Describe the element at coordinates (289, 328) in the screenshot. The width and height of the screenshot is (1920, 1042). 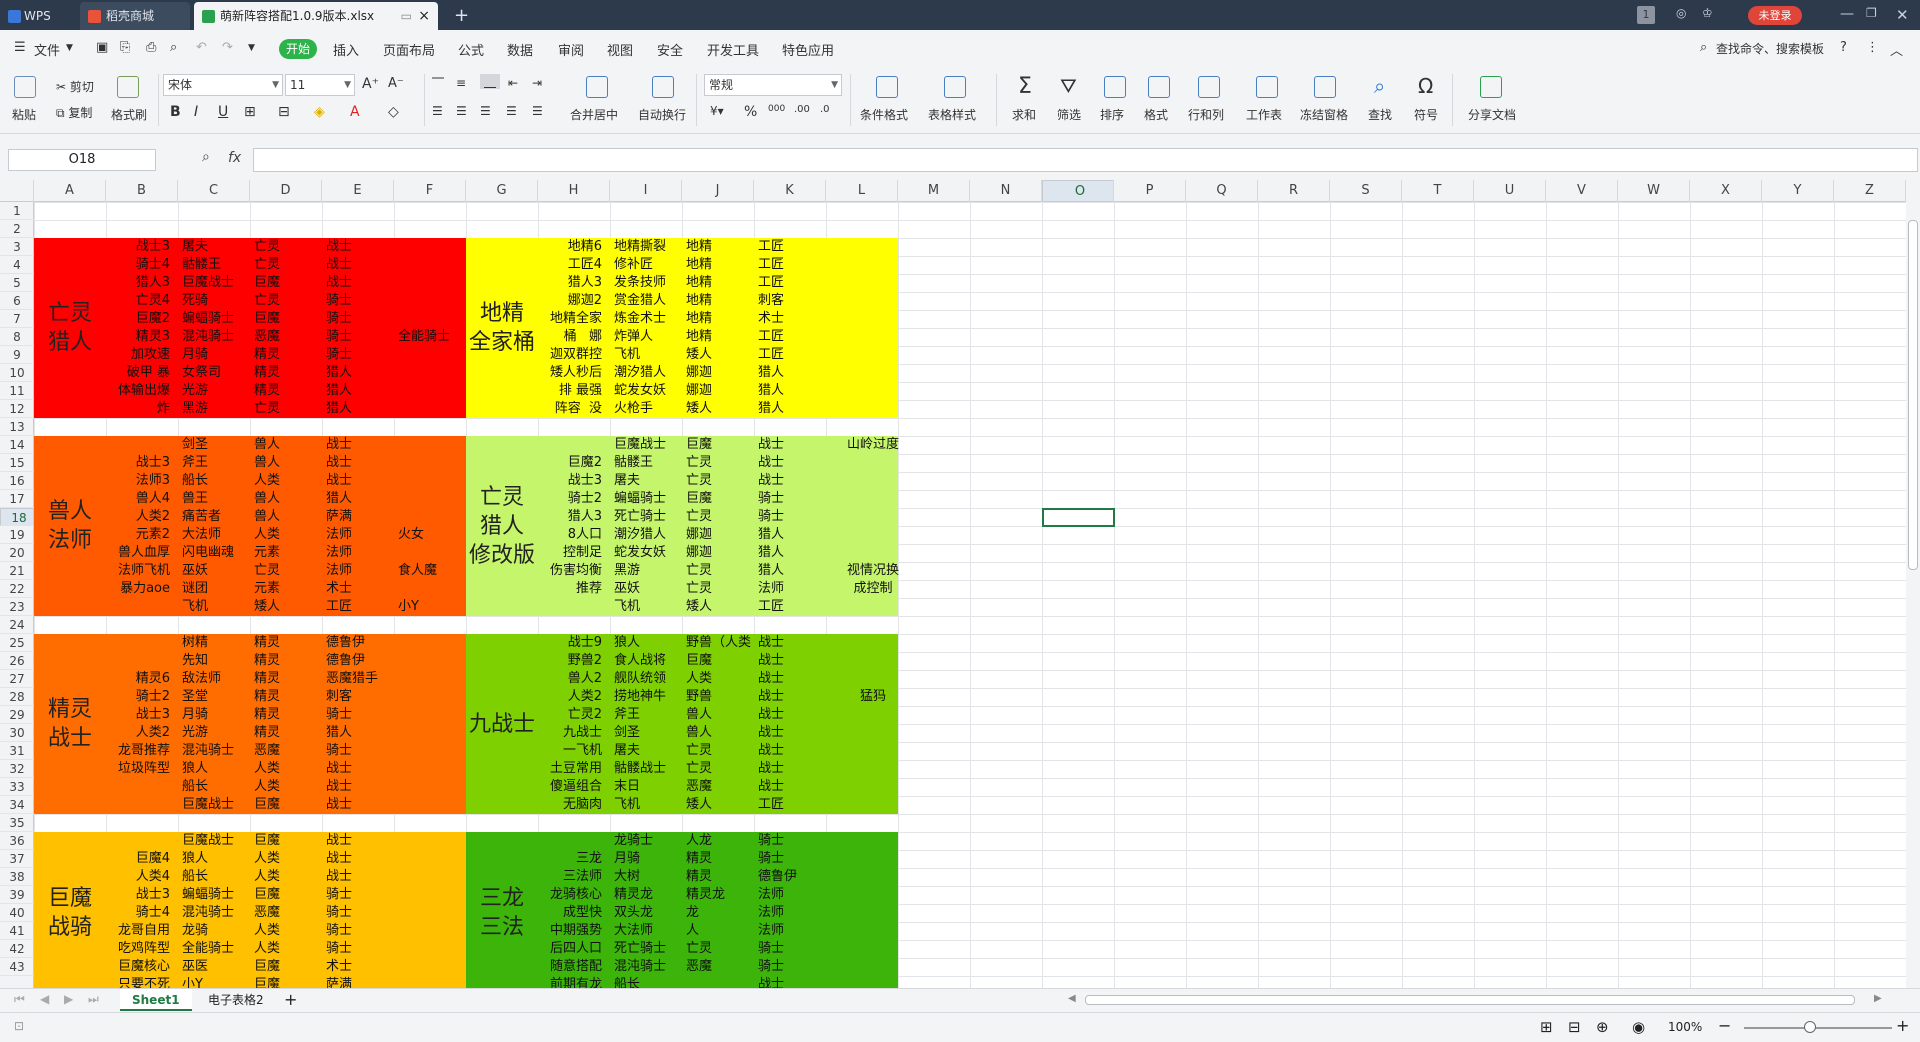
I see `lineup-column-d: 亡灵 亡灵 巨魔 亡灵 巨魔 恶魔 精灵 精灵 精灵 亡灵` at that location.